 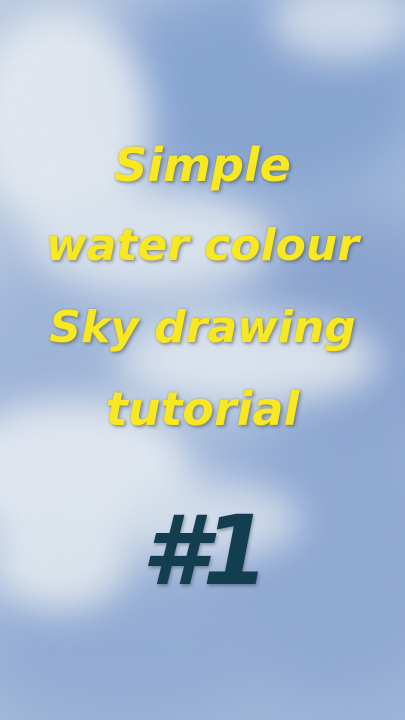 What do you see at coordinates (202, 327) in the screenshot?
I see `title-line-3: Sky drawing` at bounding box center [202, 327].